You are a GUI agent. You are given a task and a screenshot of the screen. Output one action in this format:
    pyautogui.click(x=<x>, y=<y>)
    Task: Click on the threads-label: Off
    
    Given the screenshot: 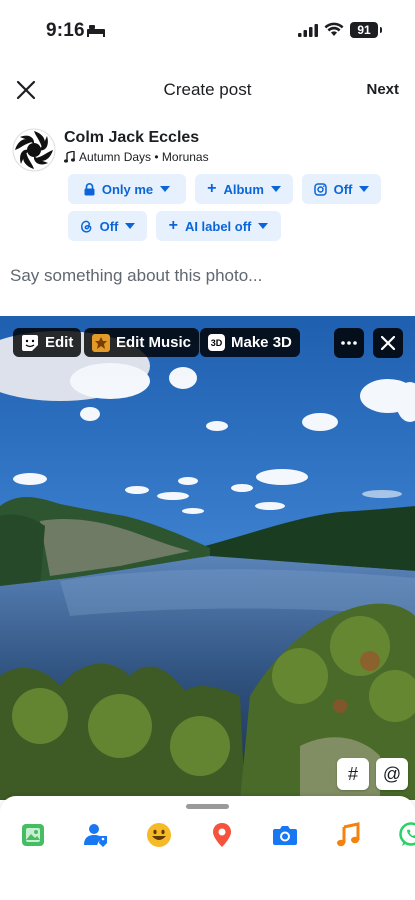 What is the action you would take?
    pyautogui.click(x=109, y=226)
    